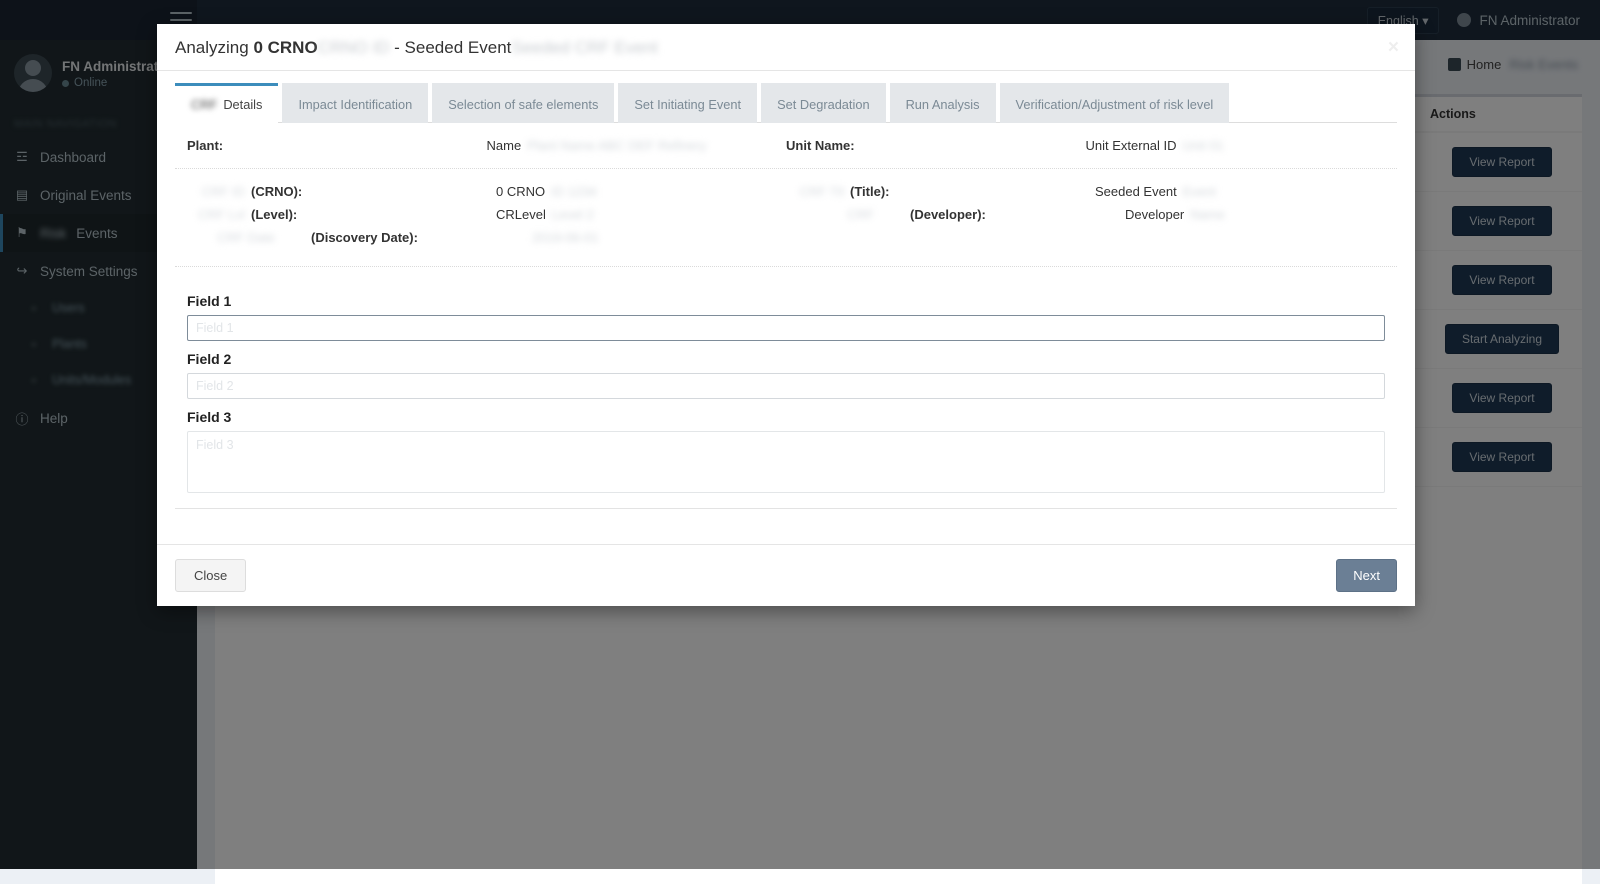  I want to click on close-icon: ×, so click(1393, 47).